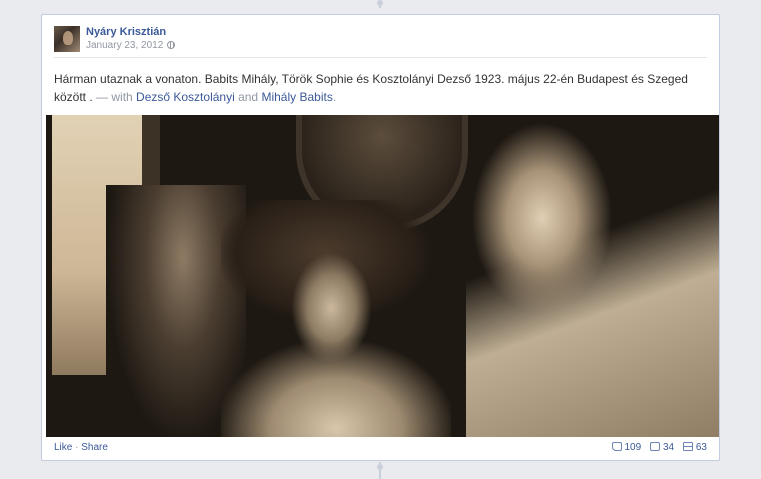 The image size is (761, 479). What do you see at coordinates (668, 447) in the screenshot?
I see `comments-count: 34` at bounding box center [668, 447].